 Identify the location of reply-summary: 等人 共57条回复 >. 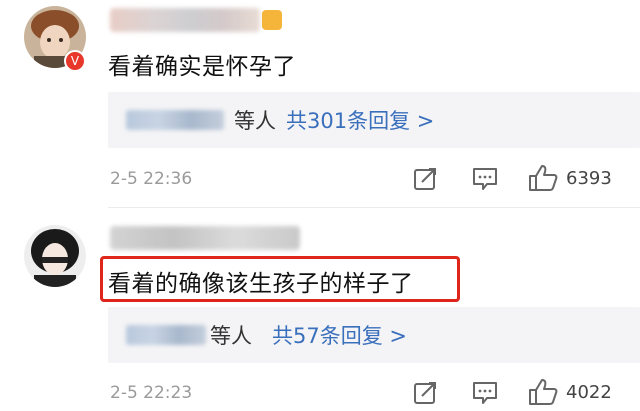
(374, 335).